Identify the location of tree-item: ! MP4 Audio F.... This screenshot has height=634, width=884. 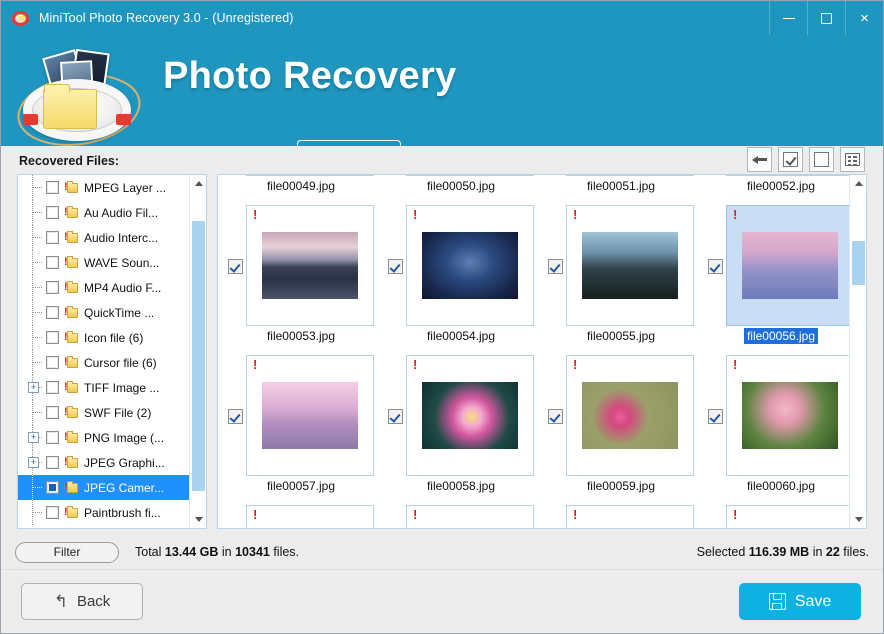
(103, 287).